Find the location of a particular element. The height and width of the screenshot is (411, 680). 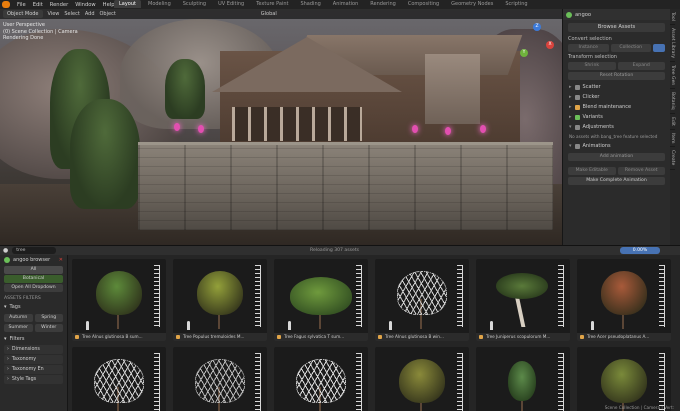

menu-window: Window is located at coordinates (85, 5).